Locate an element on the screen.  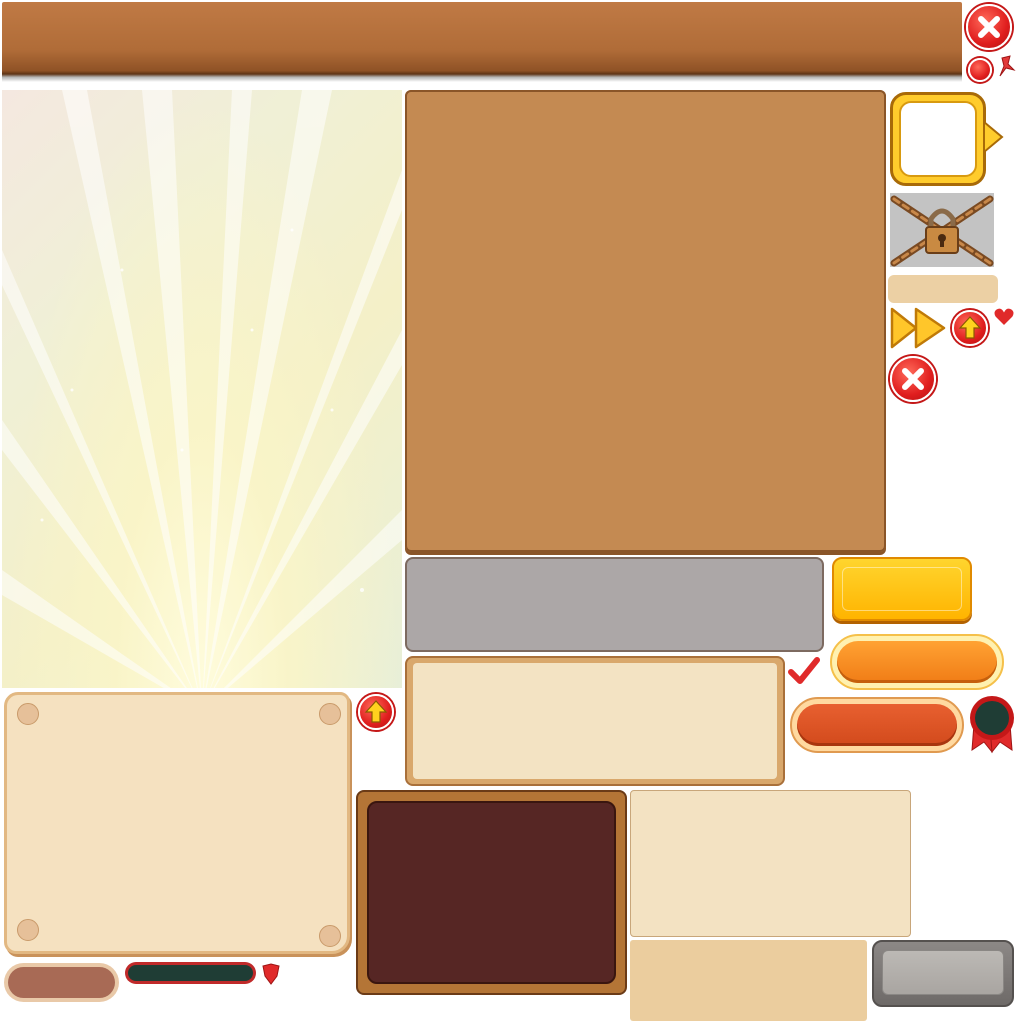
orange-button-face is located at coordinates (917, 662).